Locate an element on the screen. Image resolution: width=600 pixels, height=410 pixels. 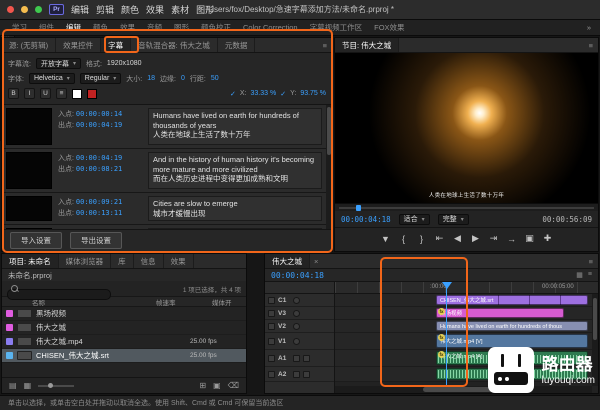
export-frame-button: ▣ is located at coordinates (529, 238).